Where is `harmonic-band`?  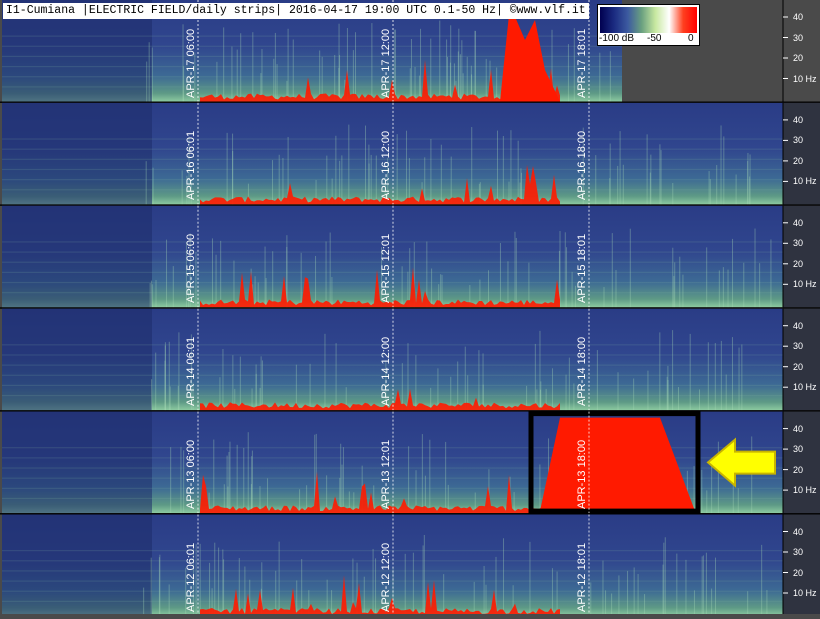
harmonic-band is located at coordinates (392, 581).